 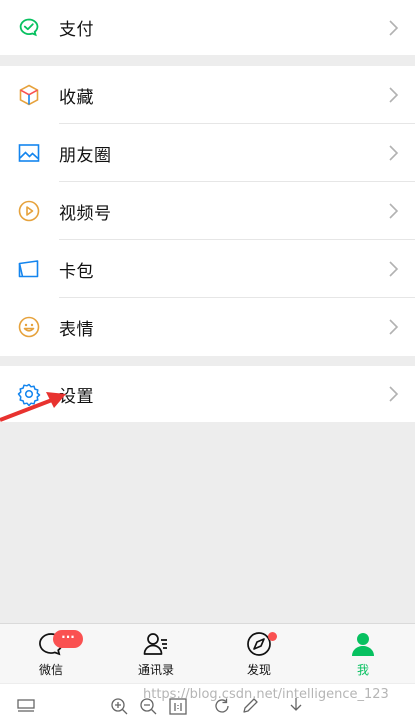 I want to click on sticker-smile-icon, so click(x=29, y=327).